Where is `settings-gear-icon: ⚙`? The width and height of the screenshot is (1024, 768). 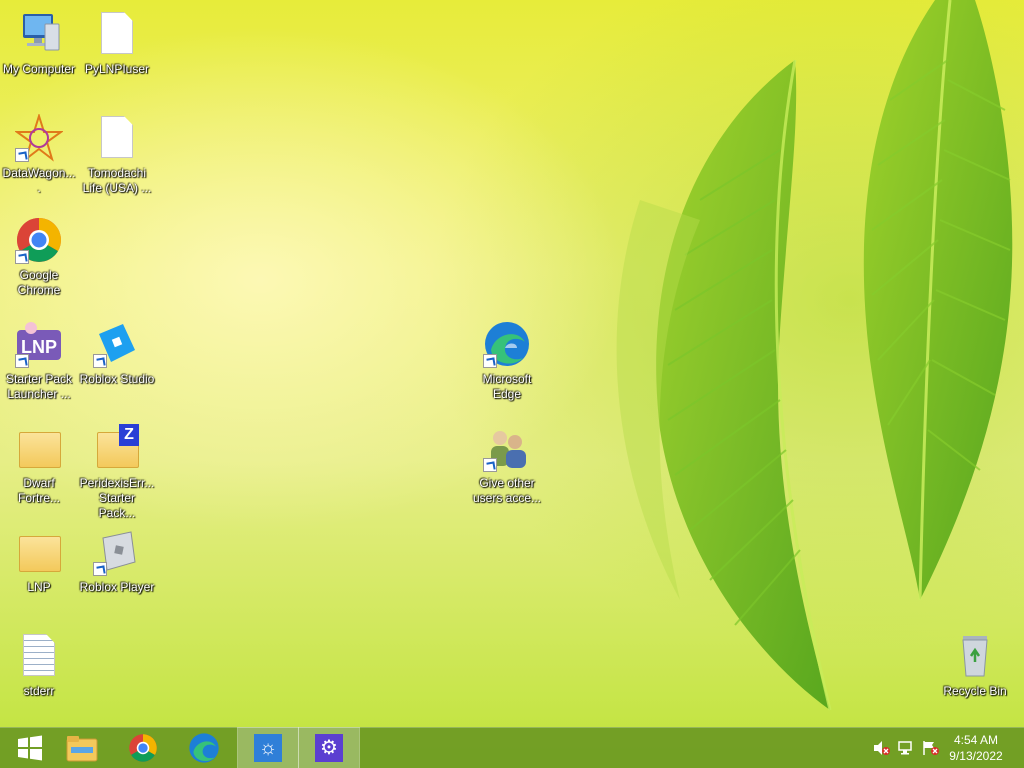
settings-gear-icon: ⚙ is located at coordinates (329, 748).